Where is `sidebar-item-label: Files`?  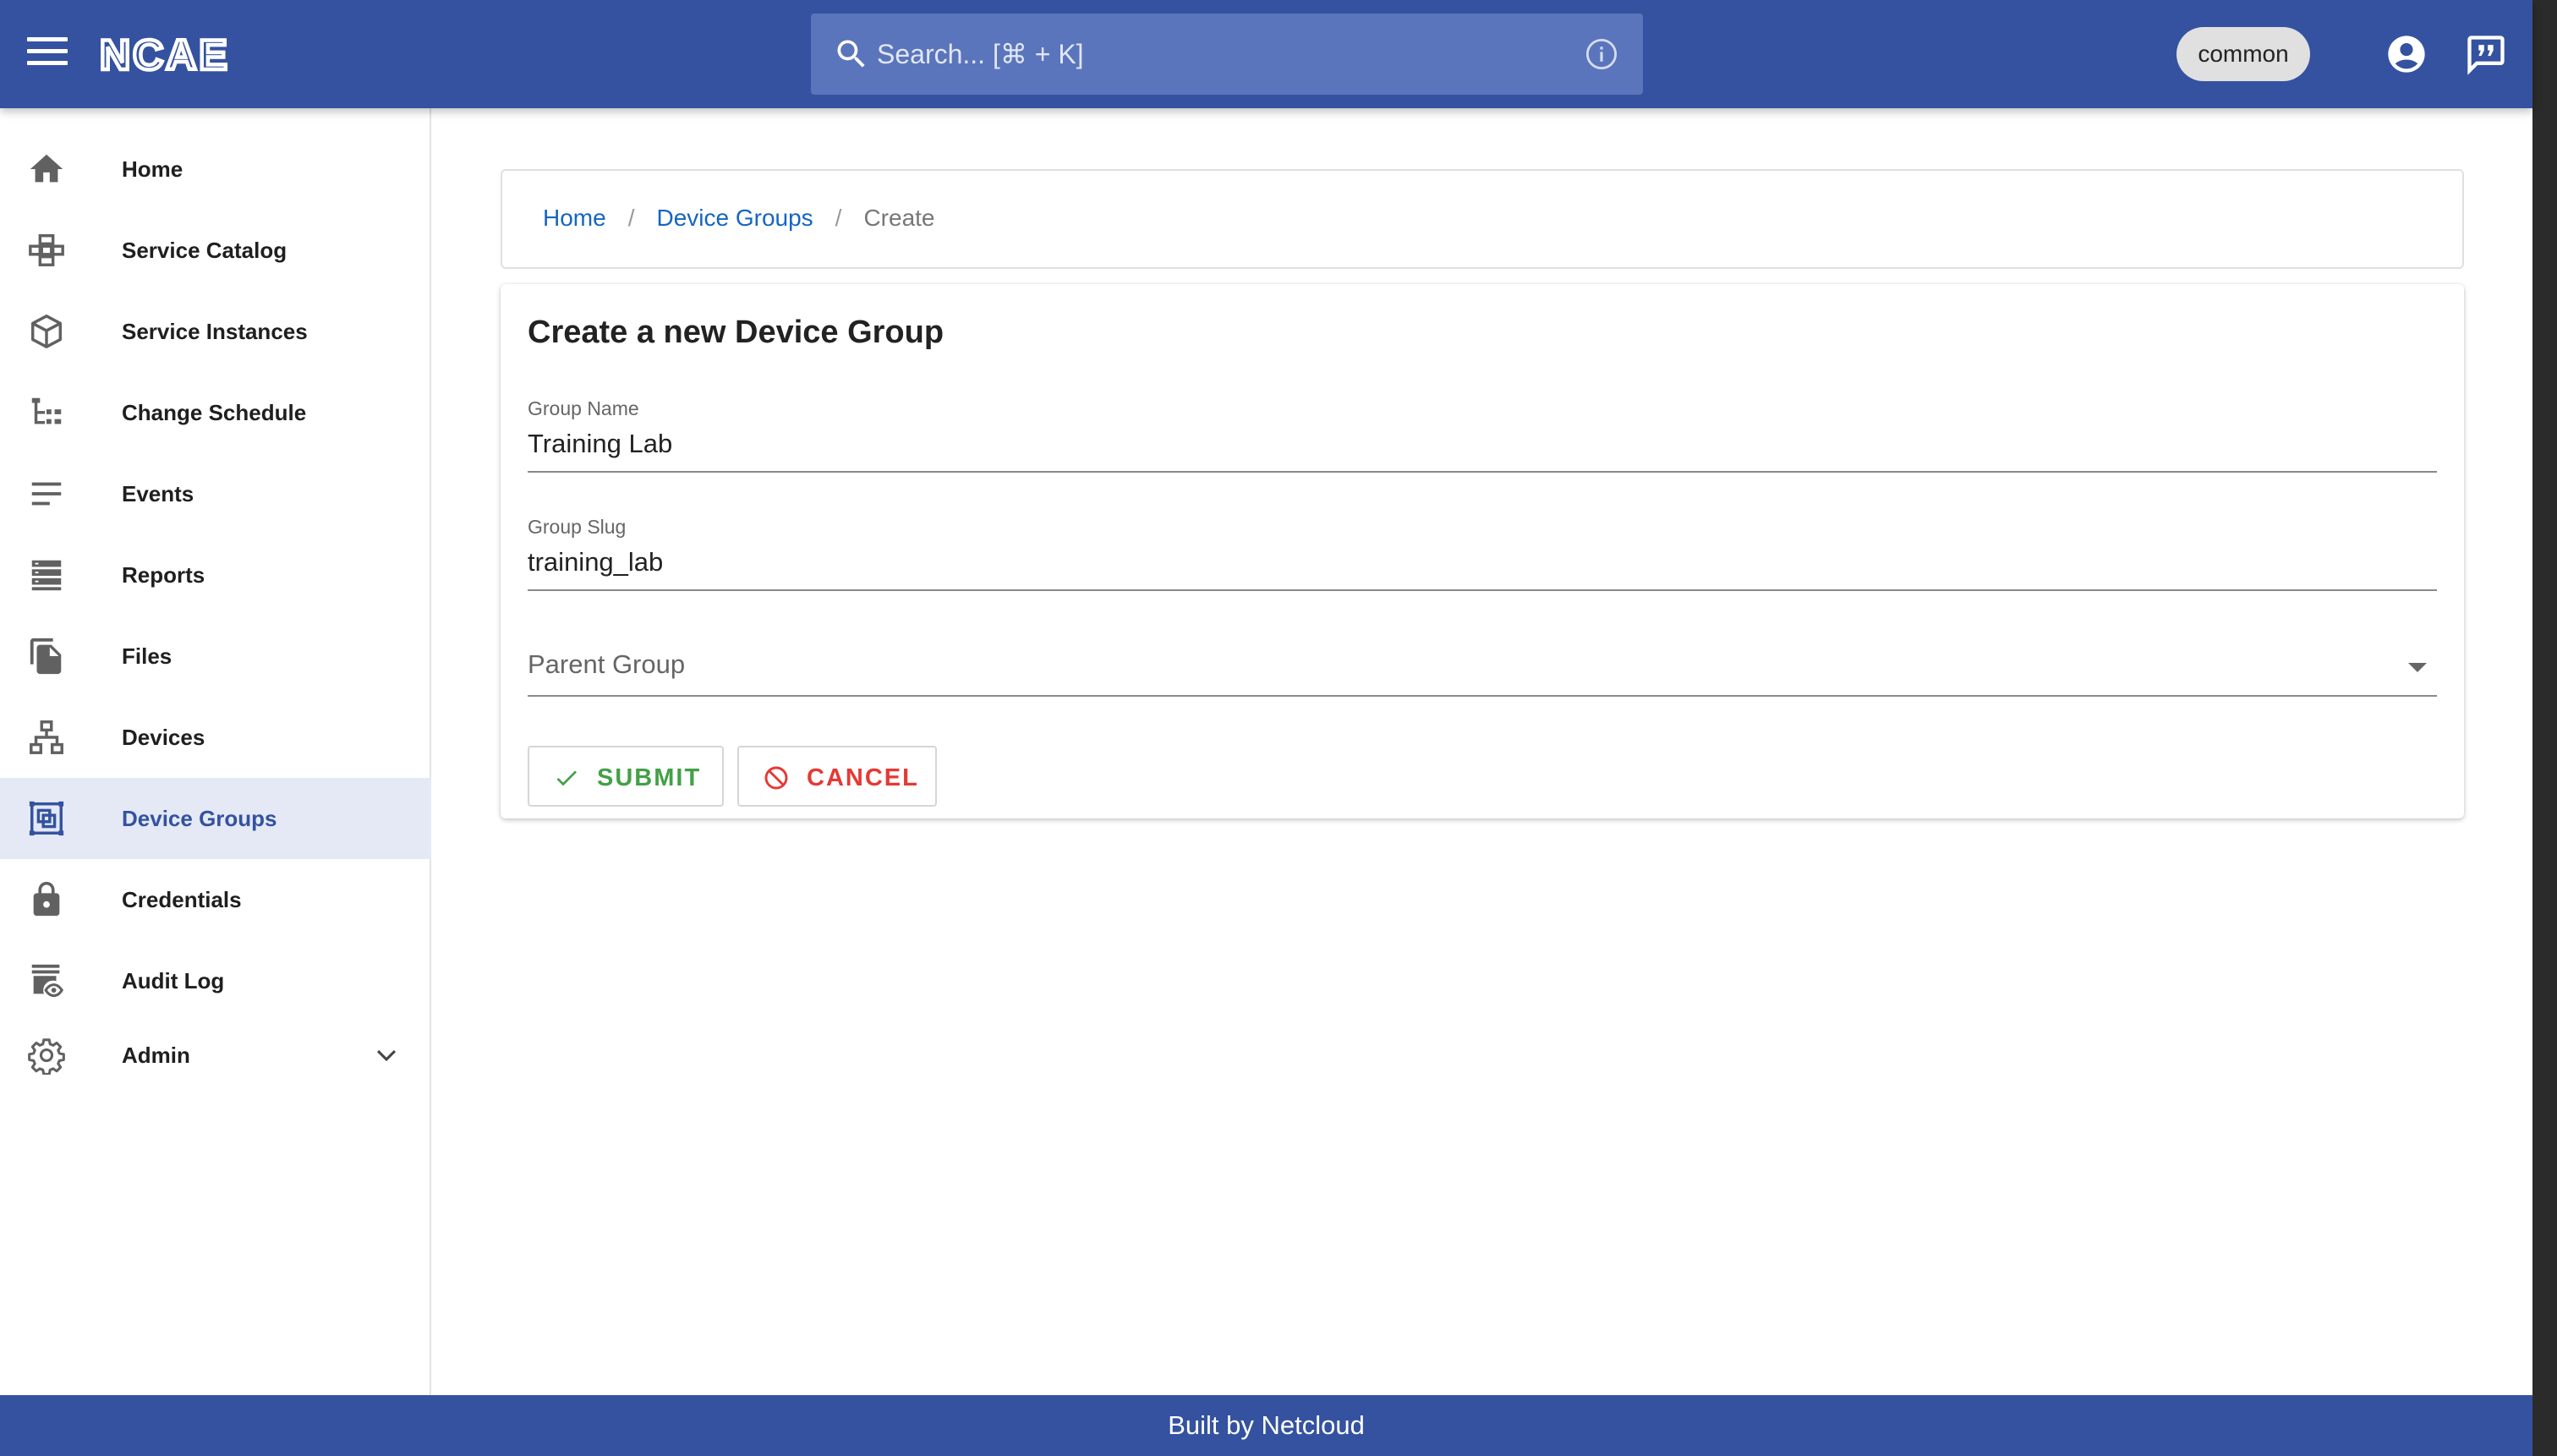 sidebar-item-label: Files is located at coordinates (147, 656).